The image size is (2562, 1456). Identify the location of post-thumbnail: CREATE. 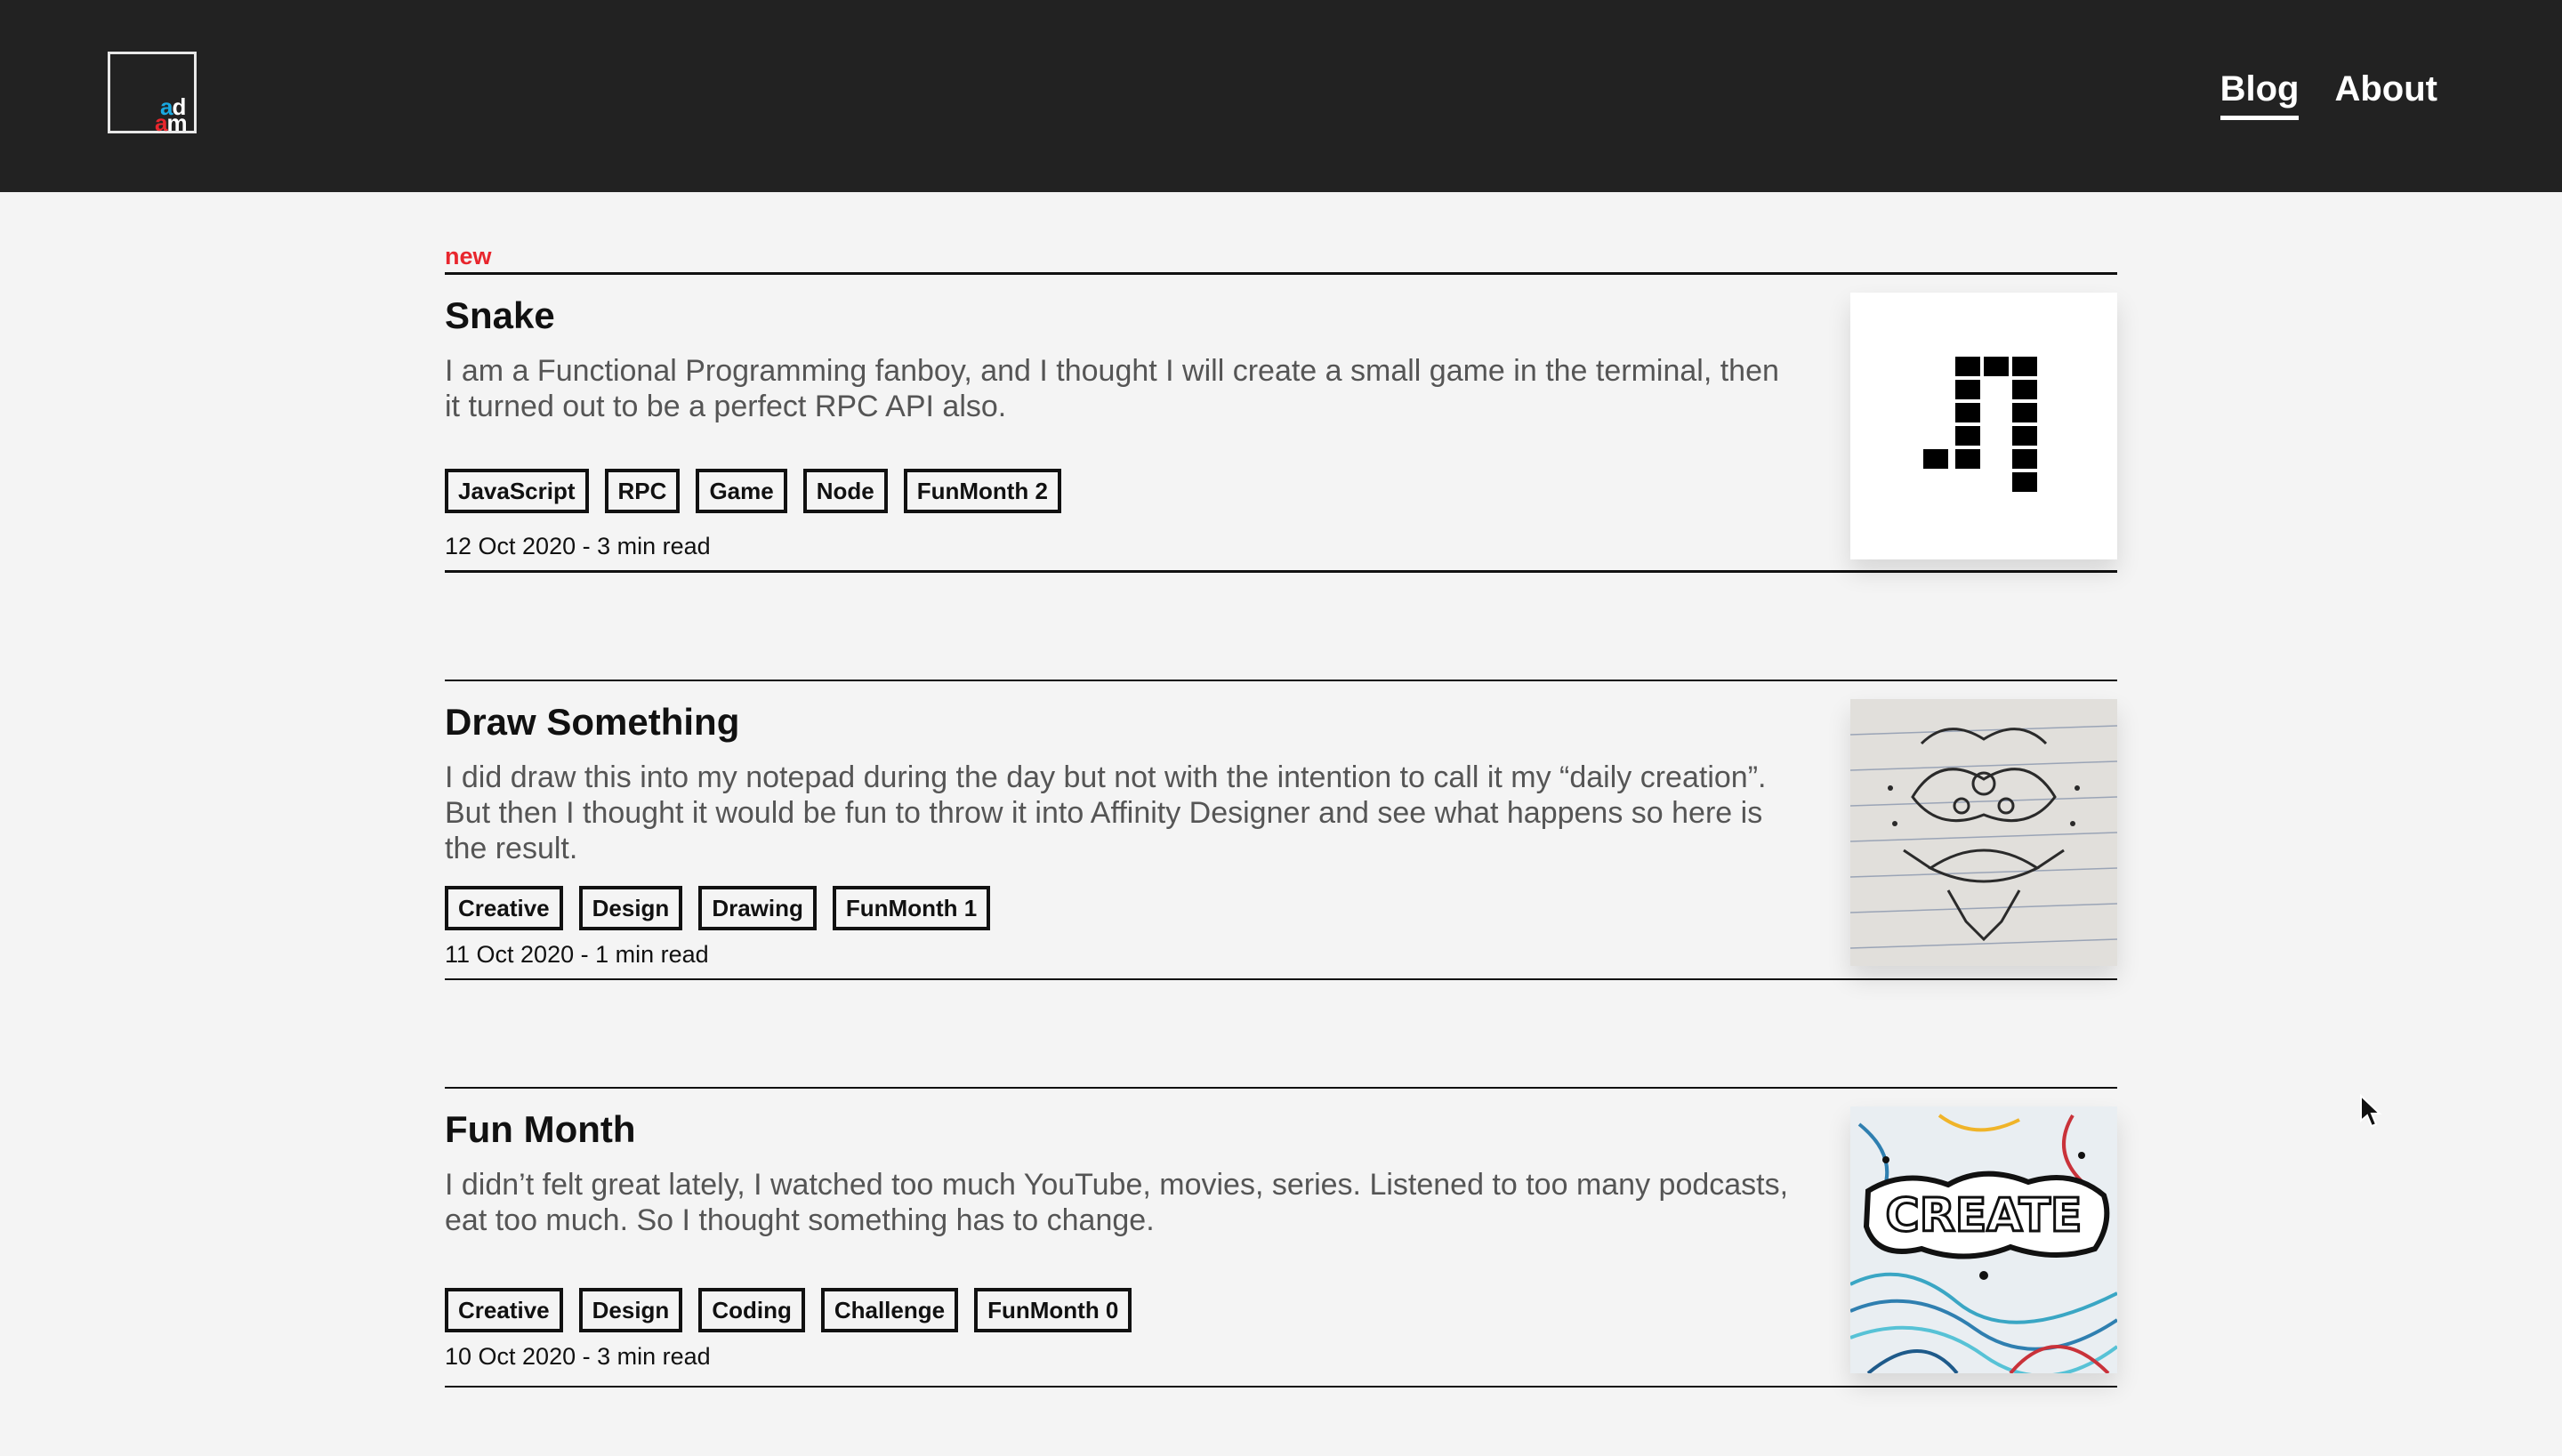
(1983, 1239).